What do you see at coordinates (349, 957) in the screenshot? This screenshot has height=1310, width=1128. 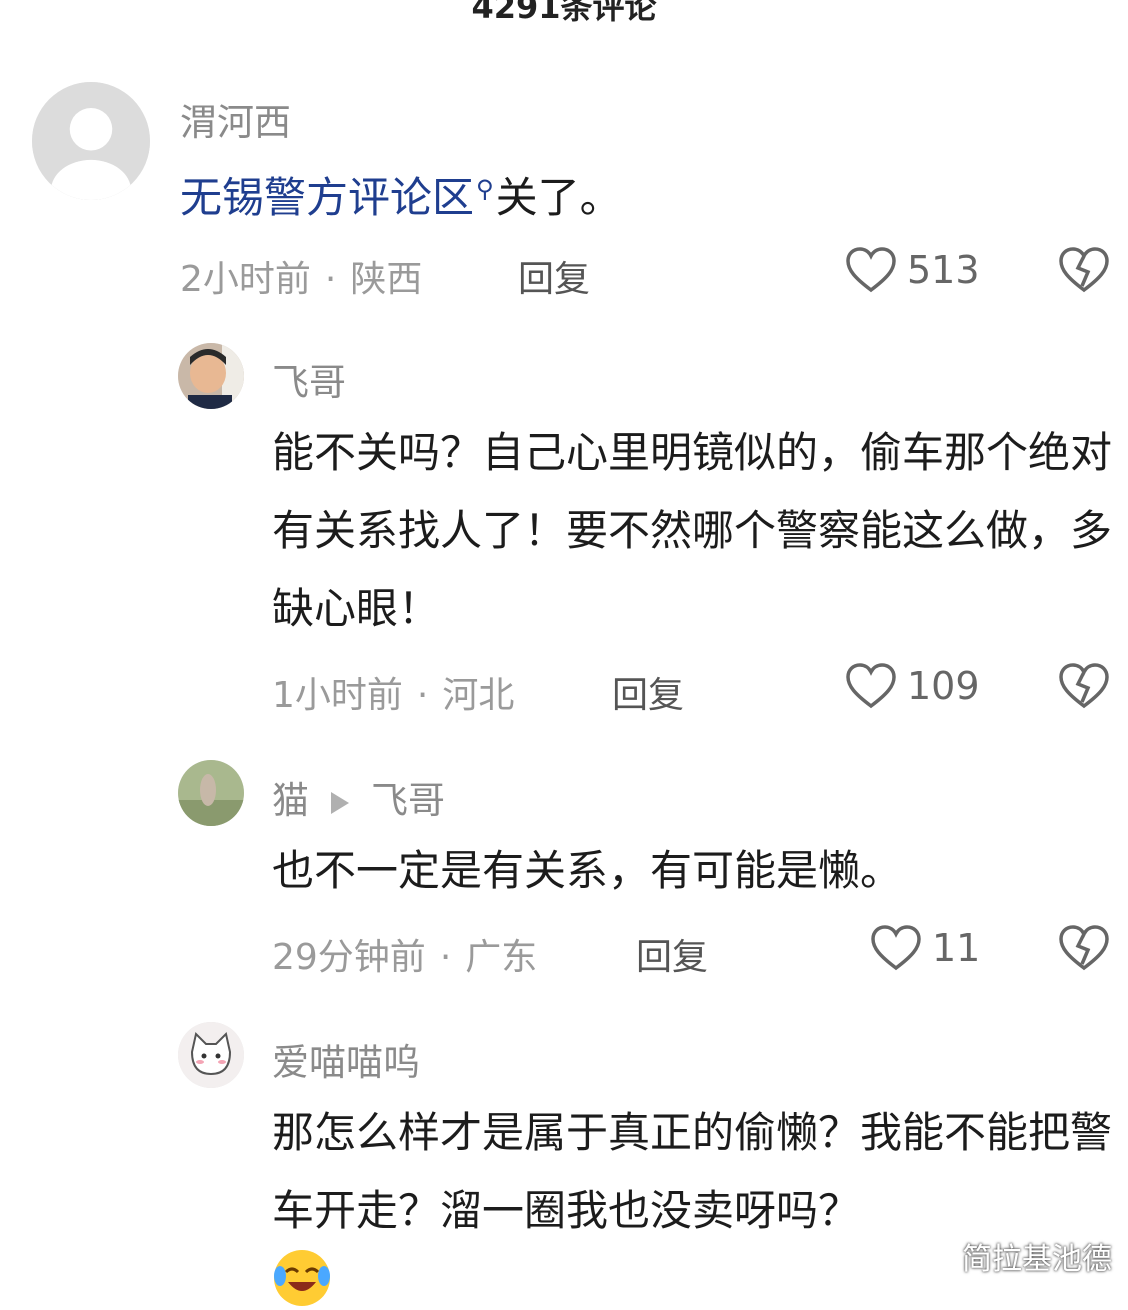 I see `comment-time: 29分钟前` at bounding box center [349, 957].